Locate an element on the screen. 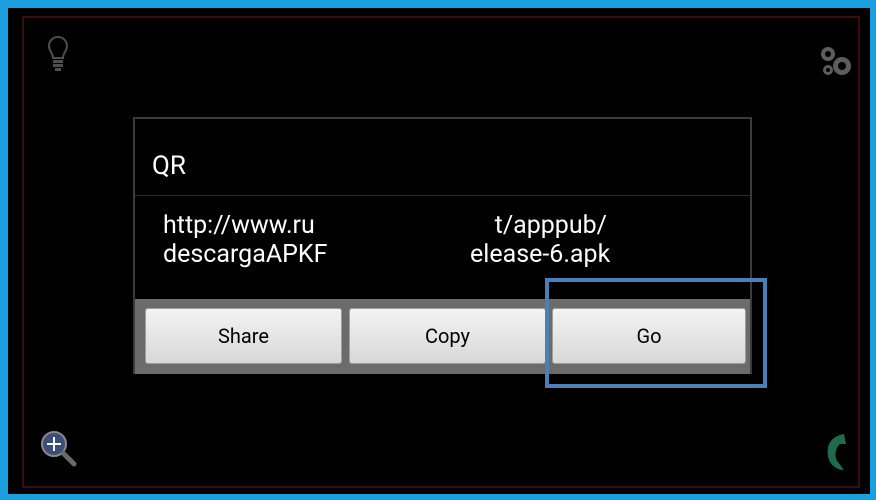 The image size is (876, 500). copy-button: Copy is located at coordinates (447, 336).